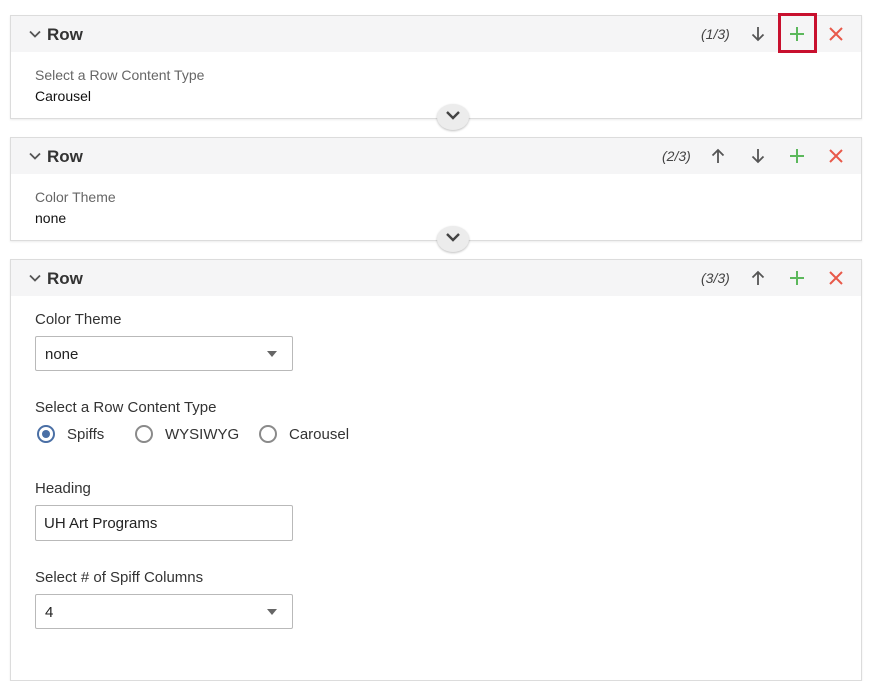 The image size is (875, 681). What do you see at coordinates (202, 434) in the screenshot?
I see `radio-label: WYSIWYG` at bounding box center [202, 434].